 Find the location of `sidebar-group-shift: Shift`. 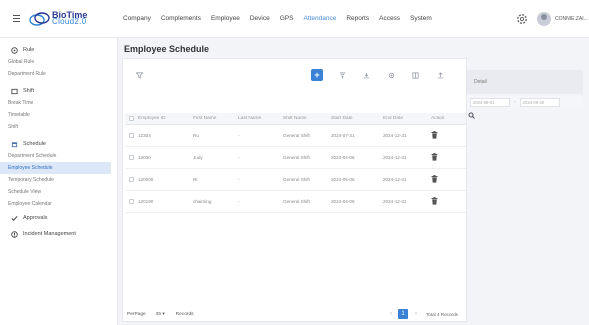

sidebar-group-shift: Shift is located at coordinates (58, 91).